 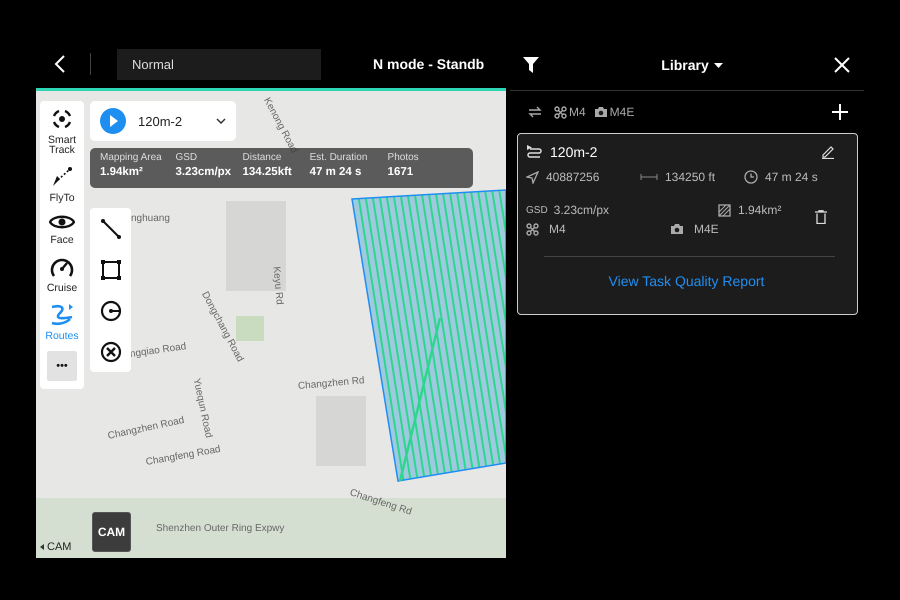 I want to click on stat-label: GSD, so click(x=186, y=157).